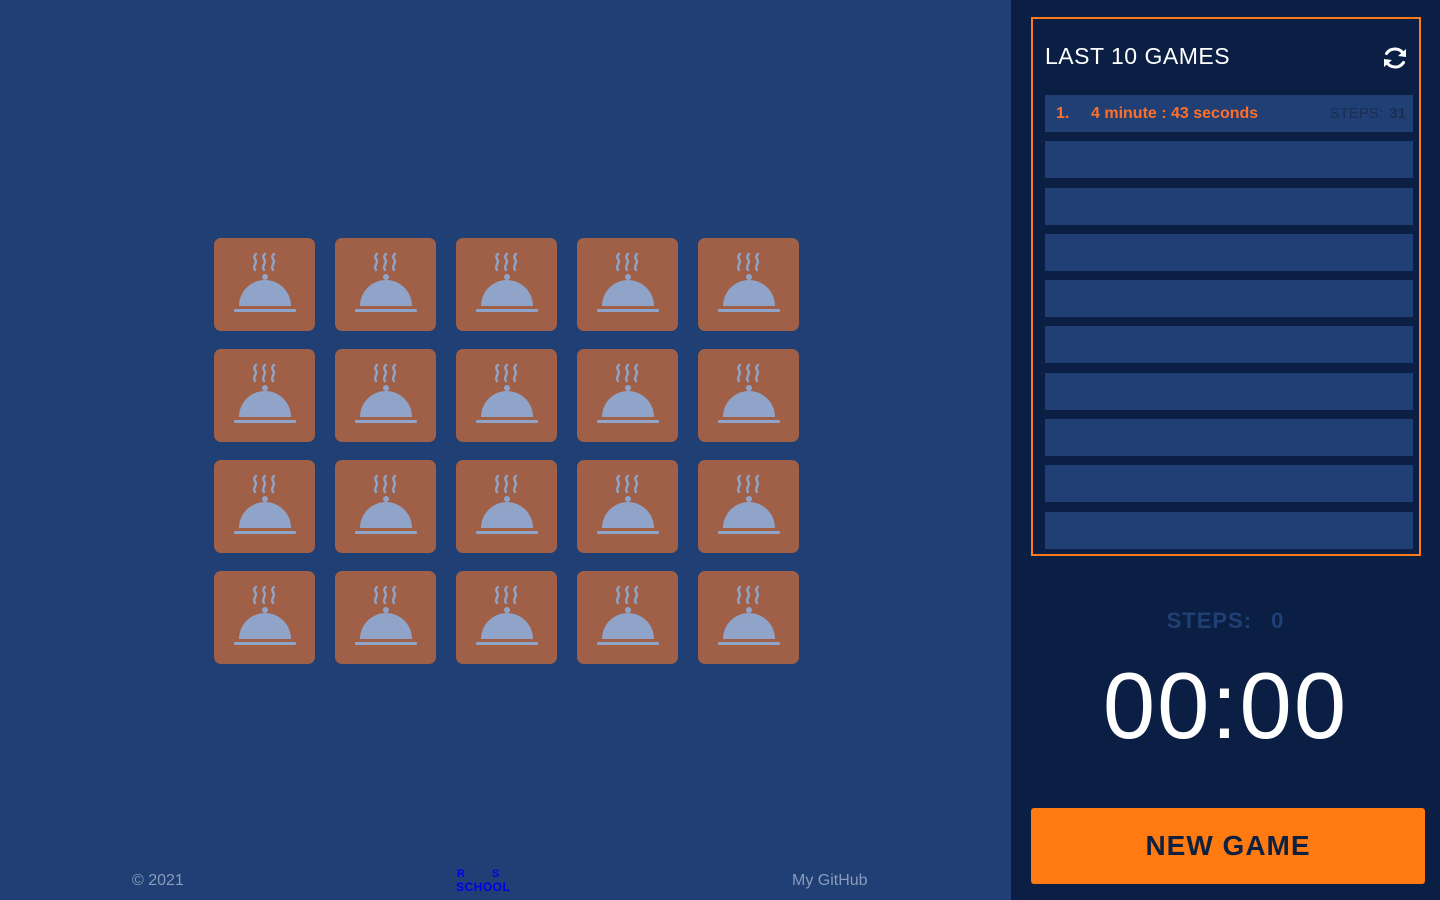 The image size is (1440, 900). Describe the element at coordinates (483, 887) in the screenshot. I see `logo-school: SCHOOL` at that location.